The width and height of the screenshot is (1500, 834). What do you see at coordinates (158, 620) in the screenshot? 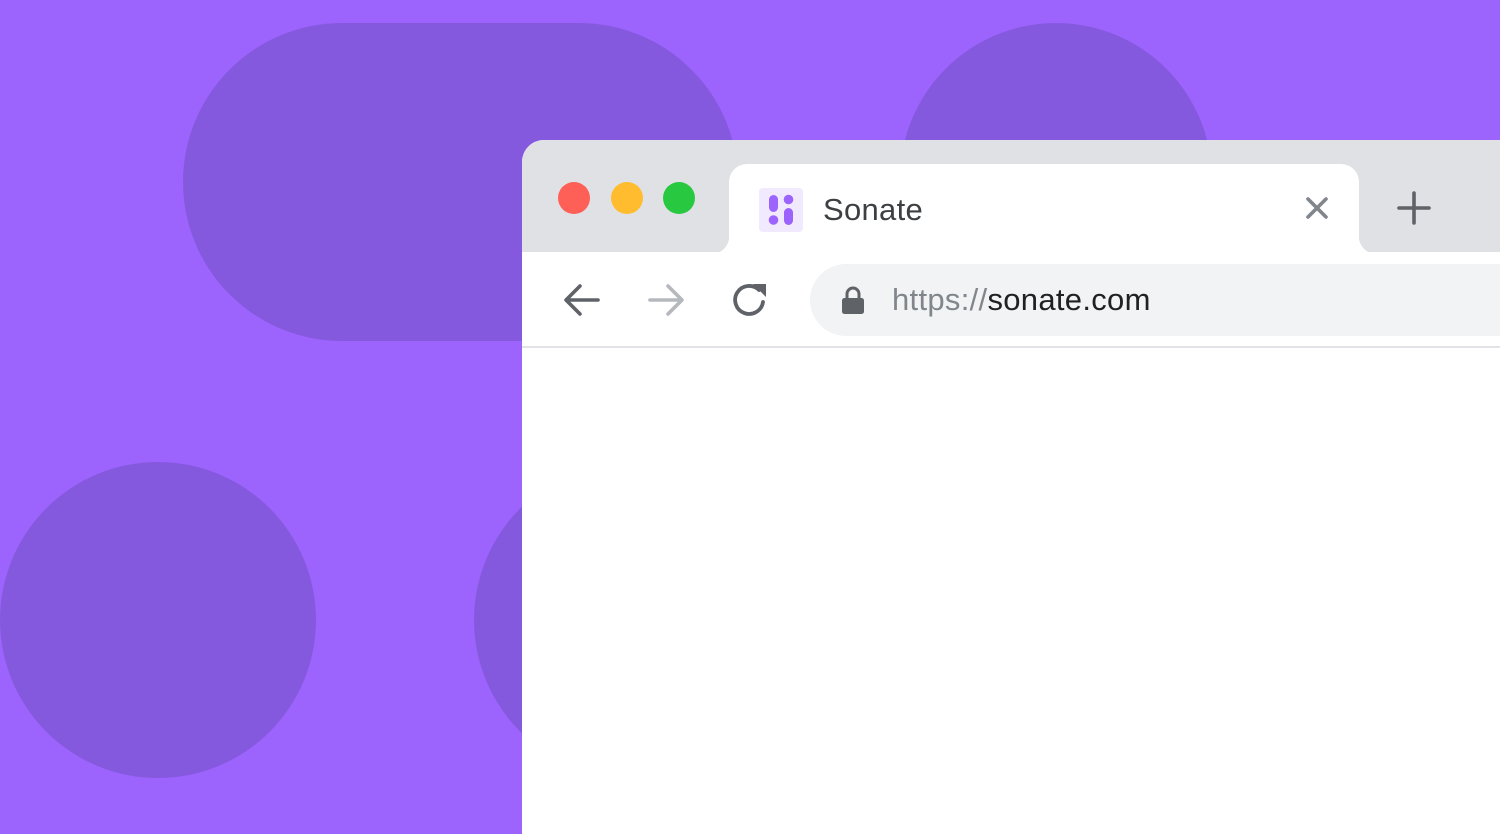
I see `background-circle-bottom-left` at bounding box center [158, 620].